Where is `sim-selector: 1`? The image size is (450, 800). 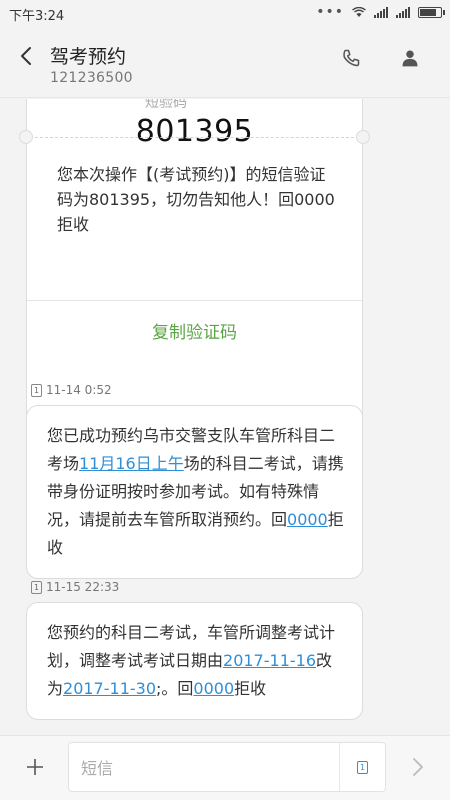 sim-selector: 1 is located at coordinates (362, 767).